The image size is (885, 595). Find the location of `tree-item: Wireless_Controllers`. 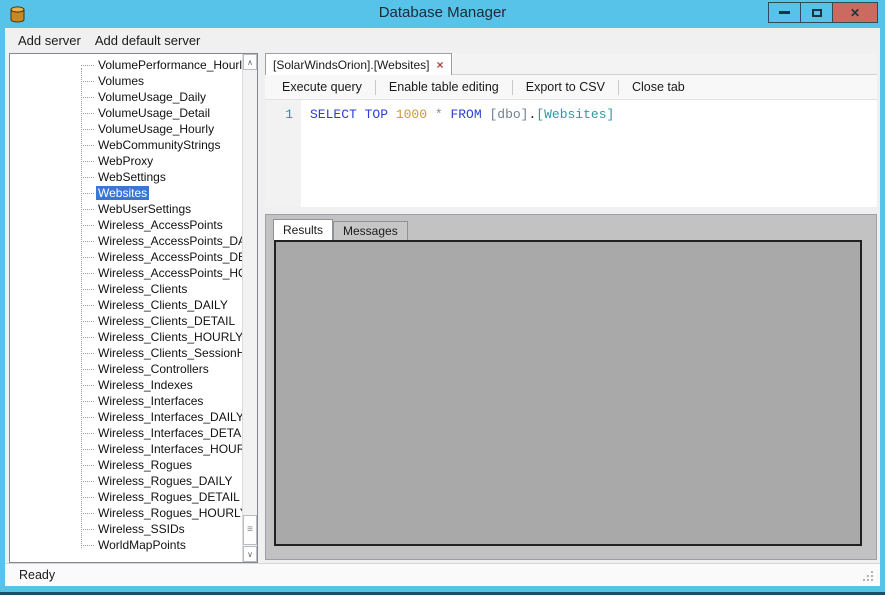

tree-item: Wireless_Controllers is located at coordinates (126, 369).